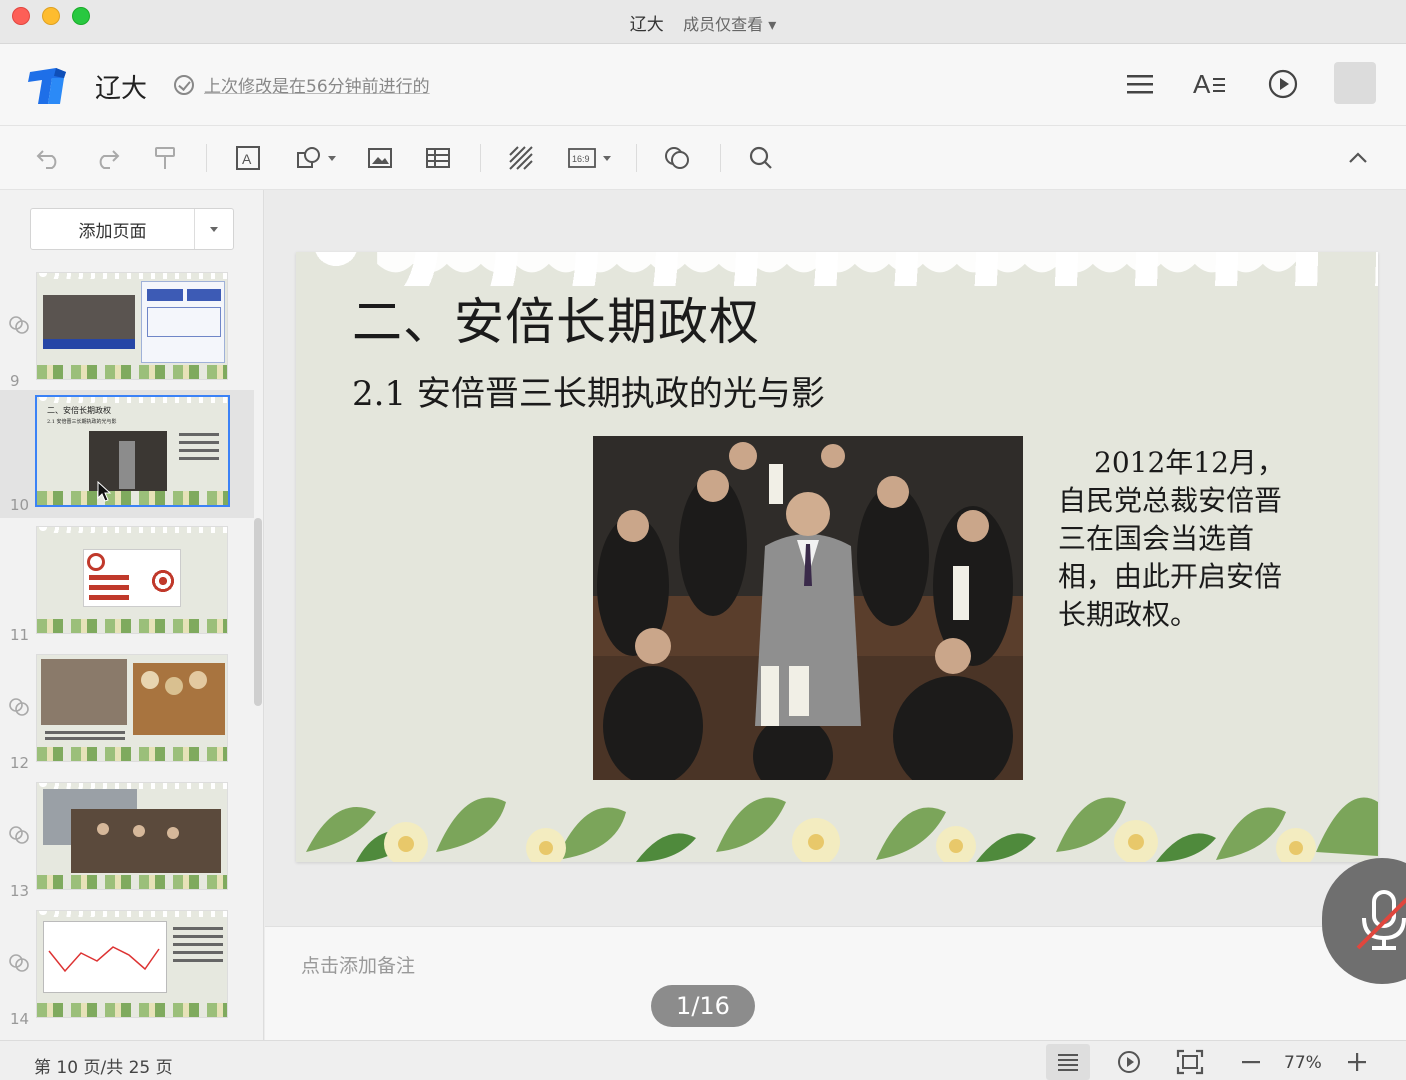 The width and height of the screenshot is (1406, 1080). What do you see at coordinates (1358, 158) in the screenshot?
I see `collapse-toolbar-icon` at bounding box center [1358, 158].